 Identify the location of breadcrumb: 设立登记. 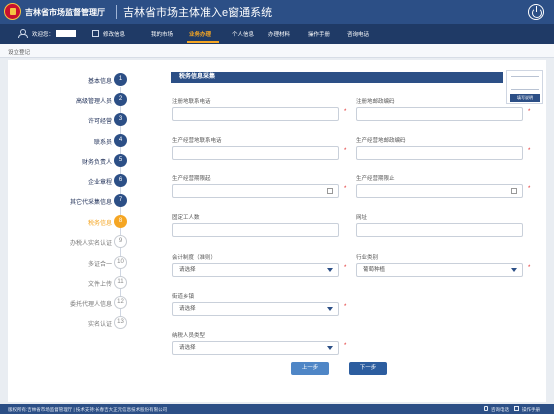
(19, 53).